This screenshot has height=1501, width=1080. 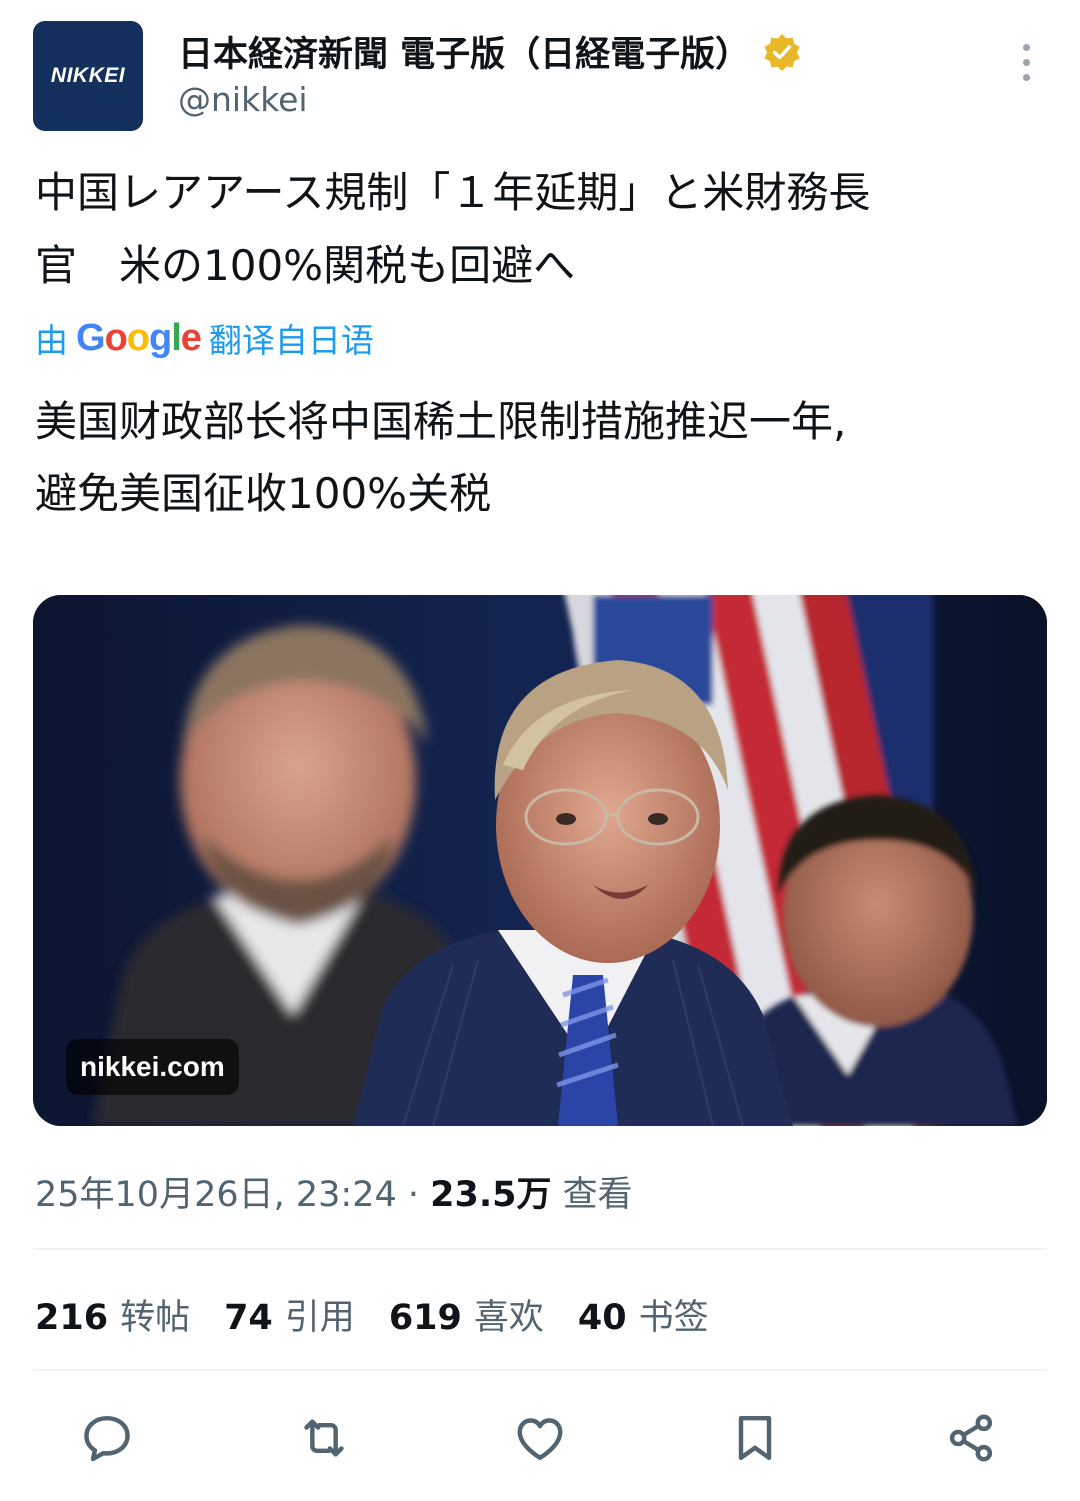 I want to click on google-logo: Google, so click(x=139, y=337).